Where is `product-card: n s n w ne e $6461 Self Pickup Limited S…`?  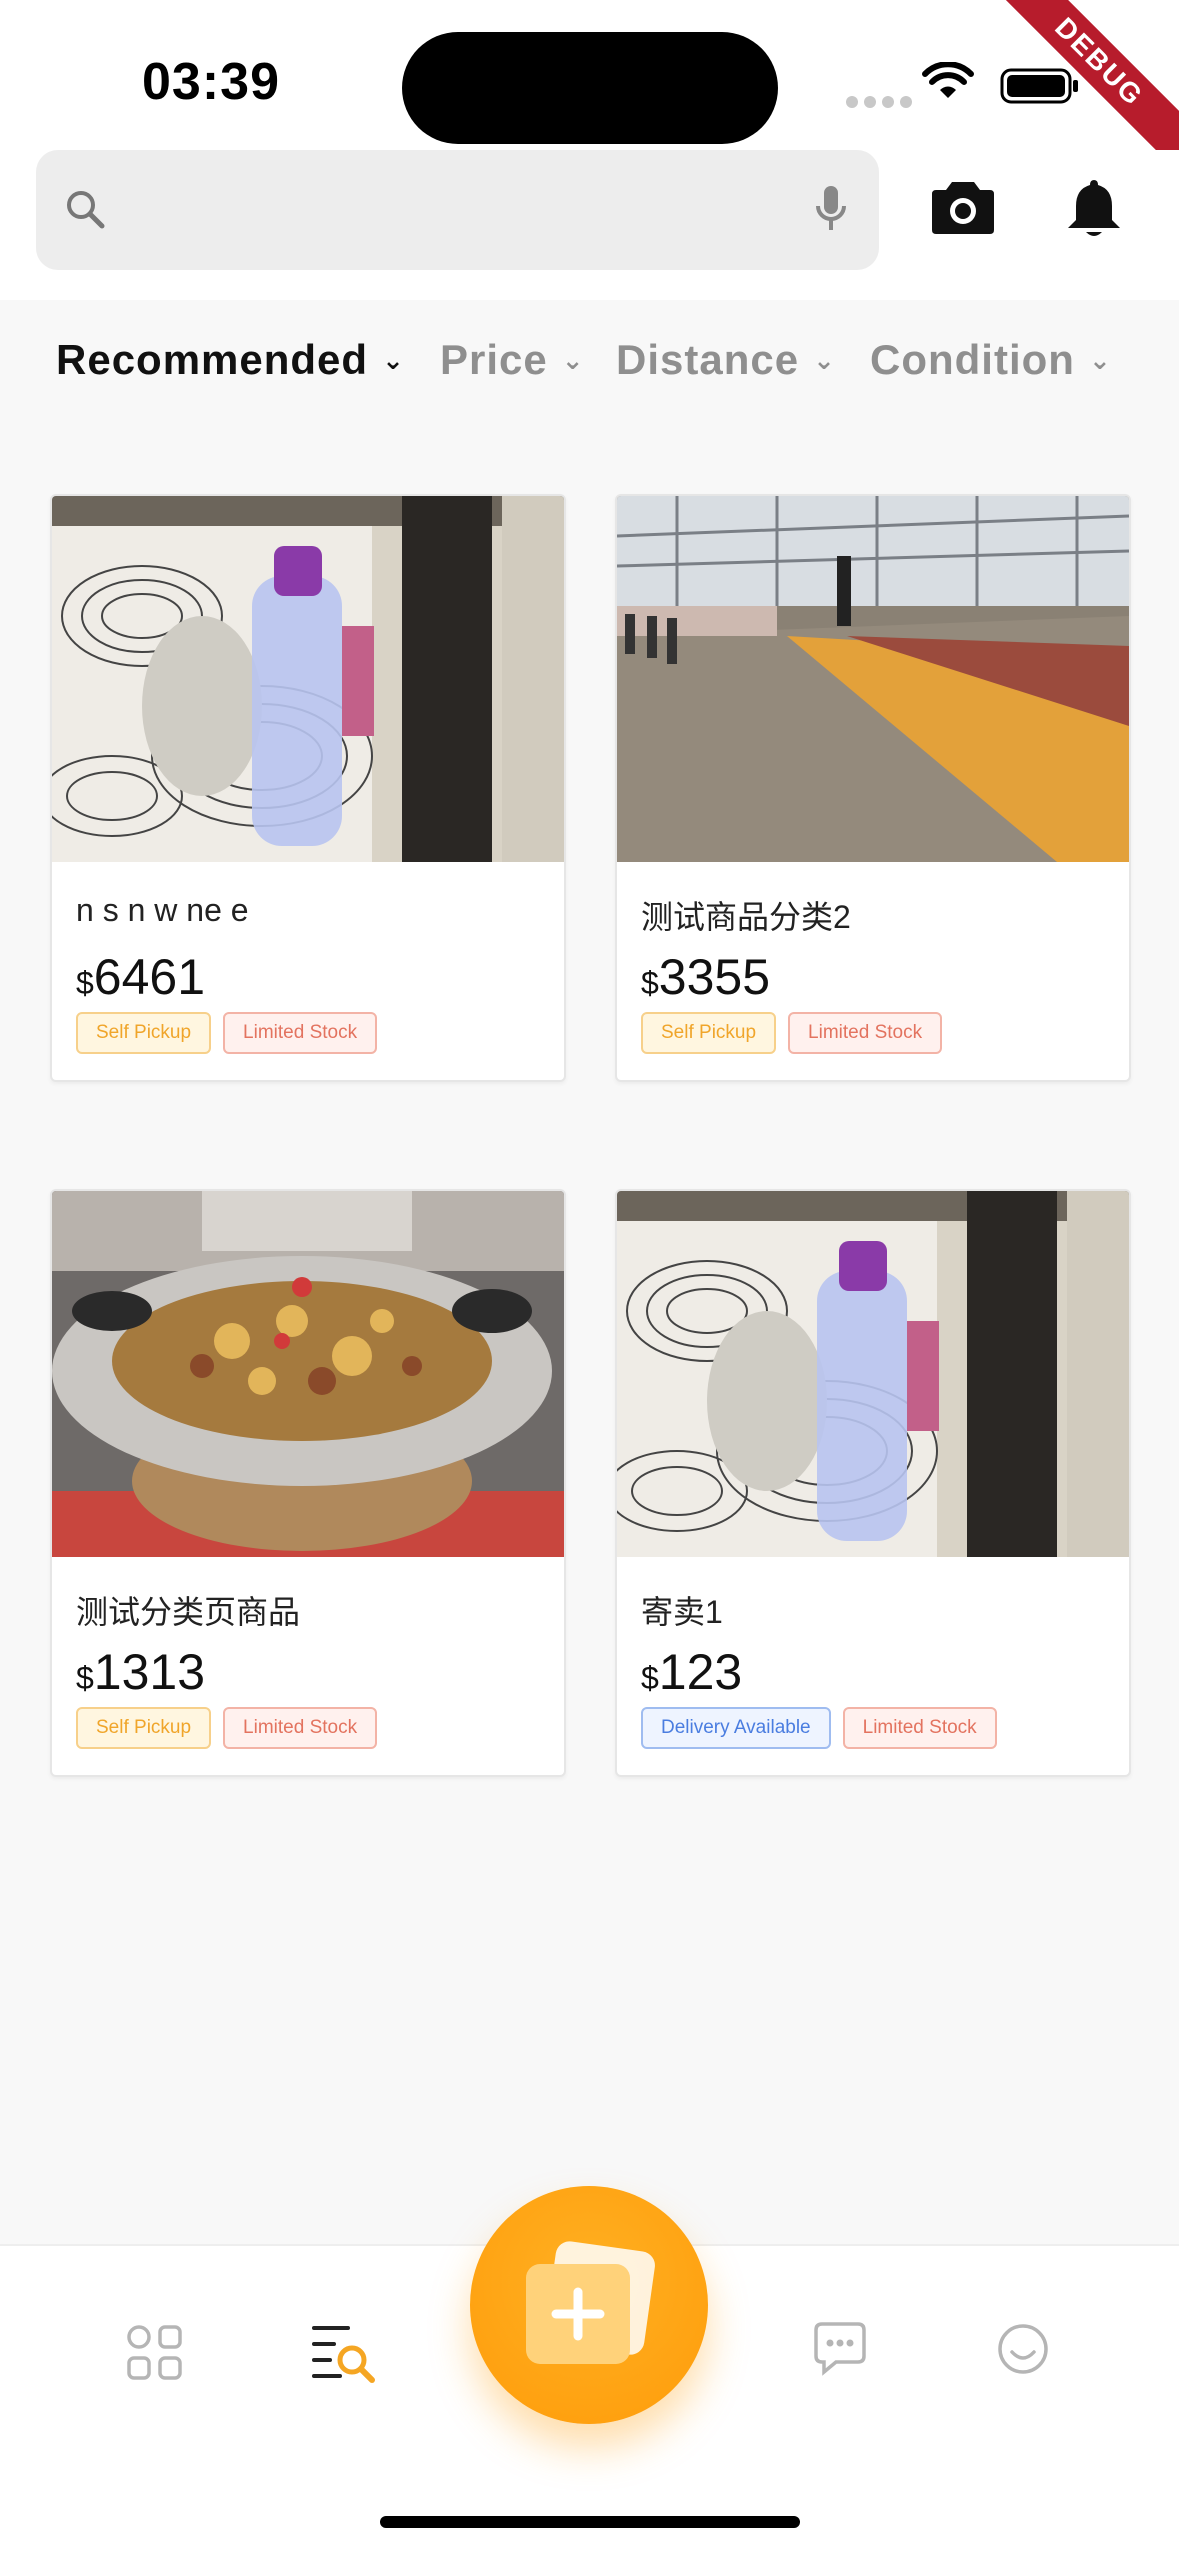
product-card: n s n w ne e $6461 Self Pickup Limited S… is located at coordinates (308, 788).